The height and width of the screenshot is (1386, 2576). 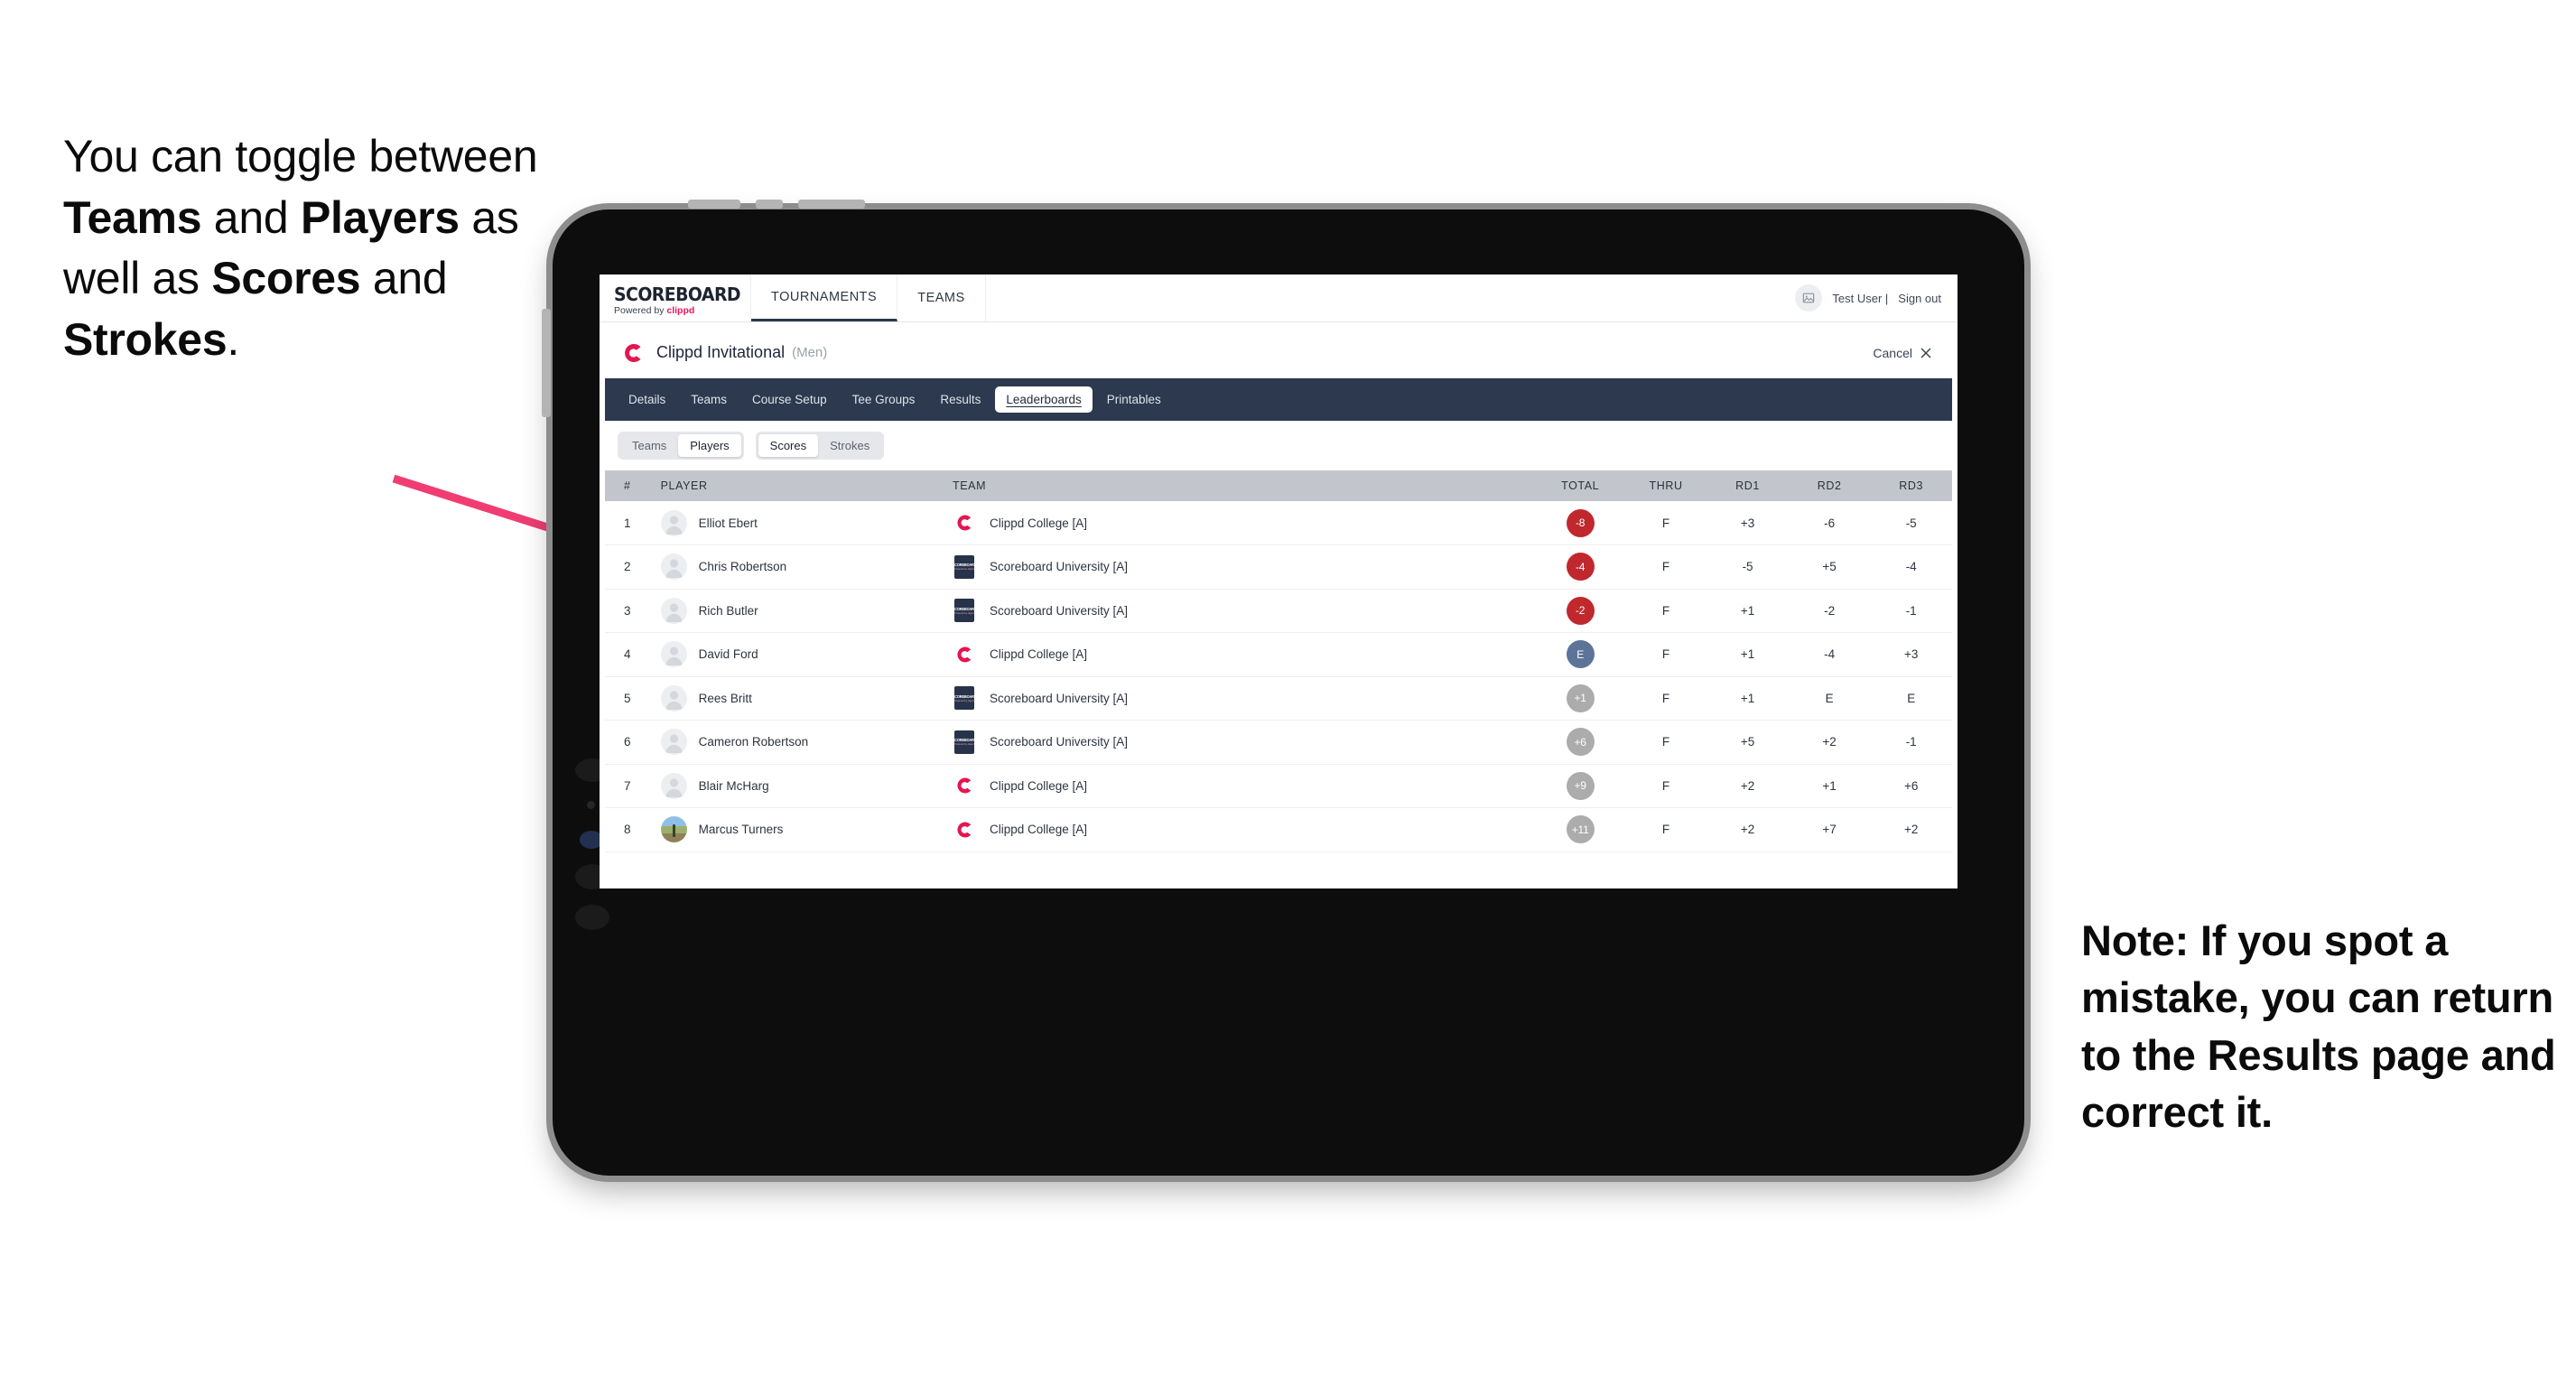 I want to click on cell-rd2: +2, so click(x=1829, y=742).